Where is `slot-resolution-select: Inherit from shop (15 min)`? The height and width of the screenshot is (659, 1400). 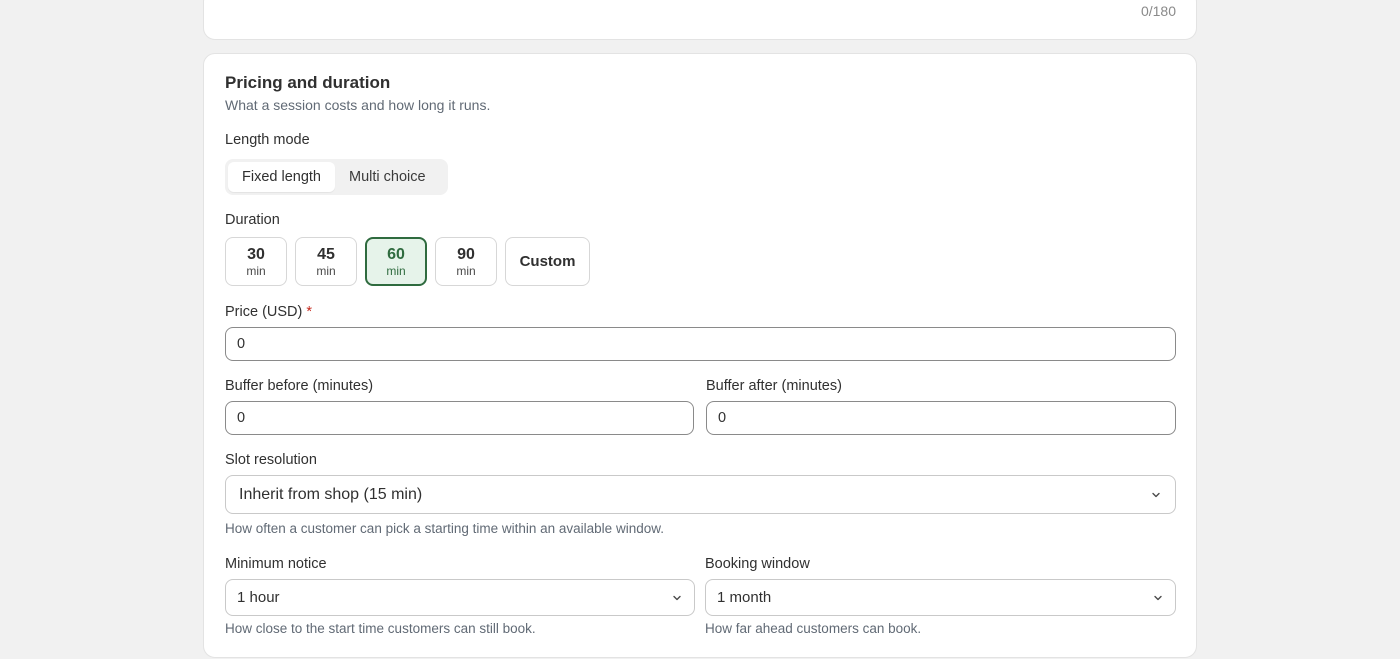
slot-resolution-select: Inherit from shop (15 min) is located at coordinates (700, 494).